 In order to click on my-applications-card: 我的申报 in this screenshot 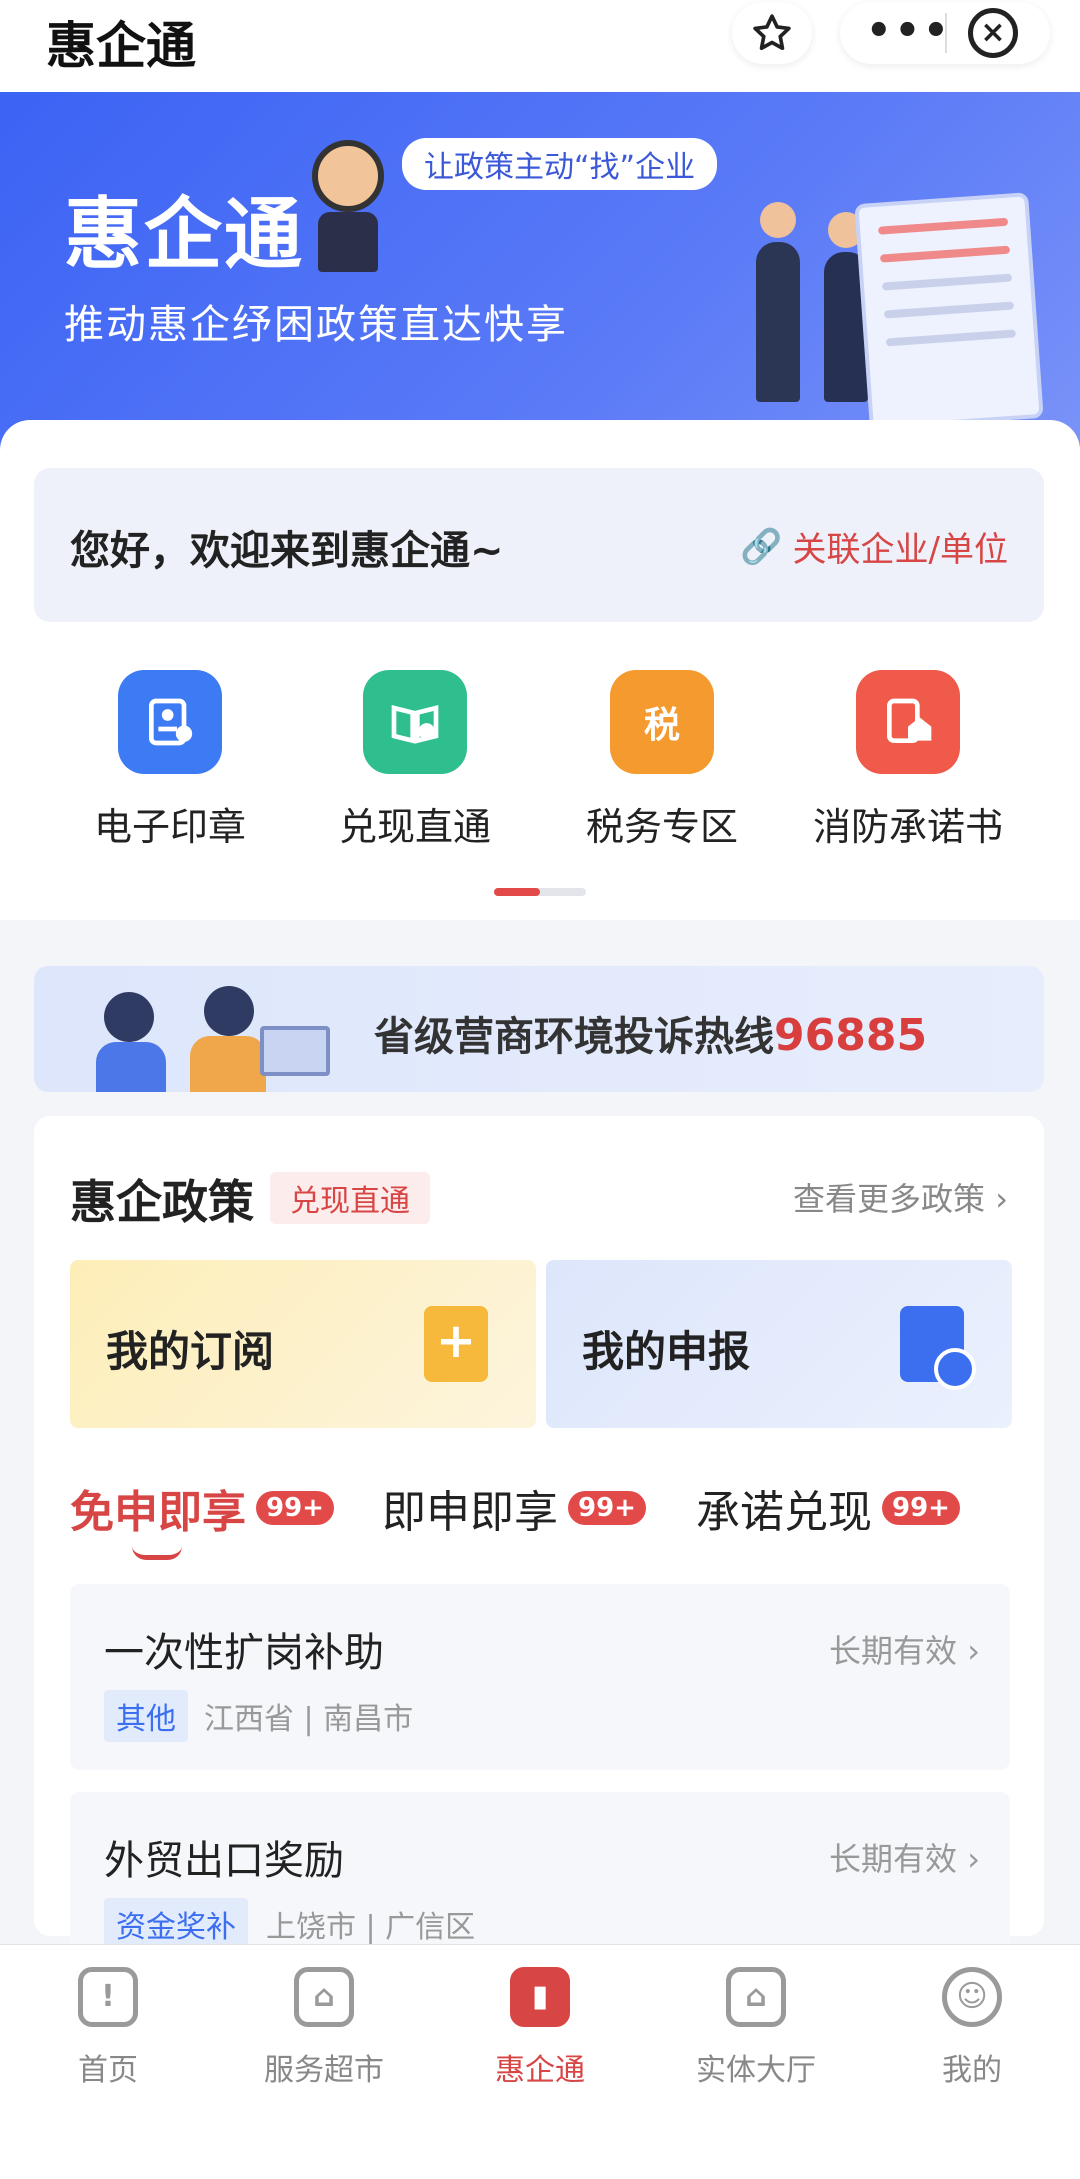, I will do `click(779, 1344)`.